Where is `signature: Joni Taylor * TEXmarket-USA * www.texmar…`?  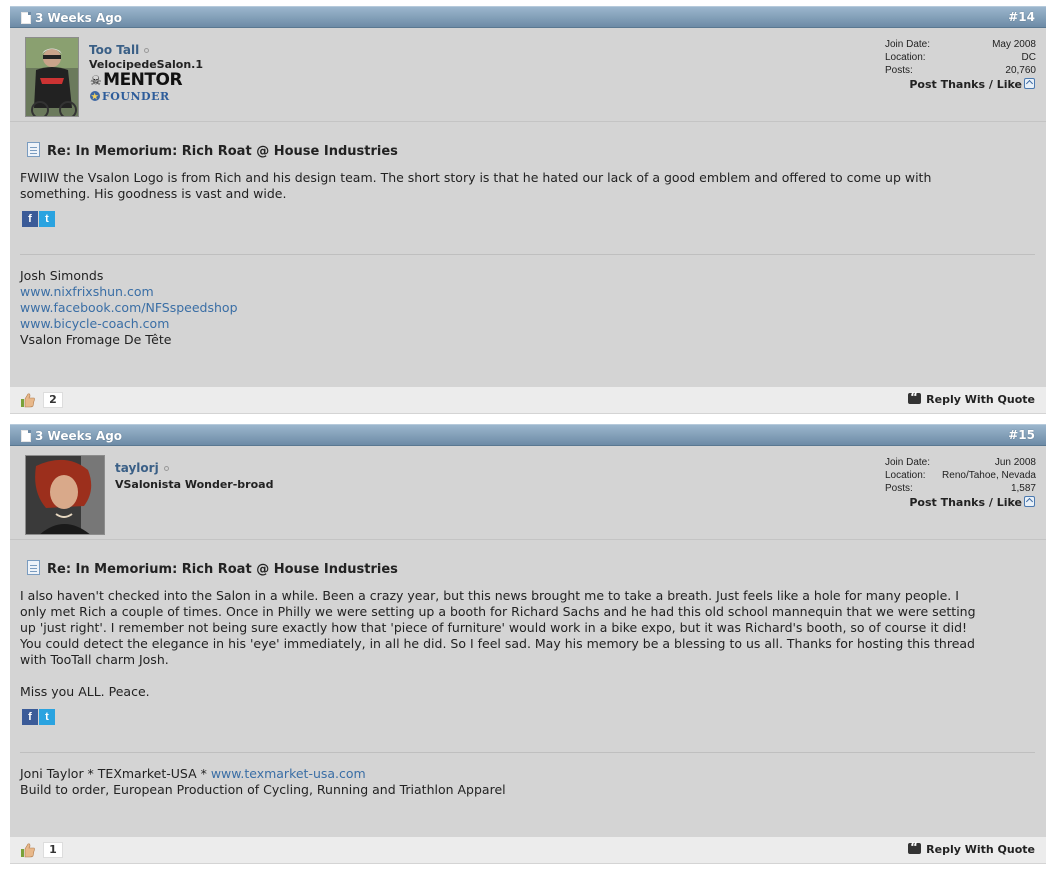
signature: Joni Taylor * TEXmarket-USA * www.texmar… is located at coordinates (263, 782).